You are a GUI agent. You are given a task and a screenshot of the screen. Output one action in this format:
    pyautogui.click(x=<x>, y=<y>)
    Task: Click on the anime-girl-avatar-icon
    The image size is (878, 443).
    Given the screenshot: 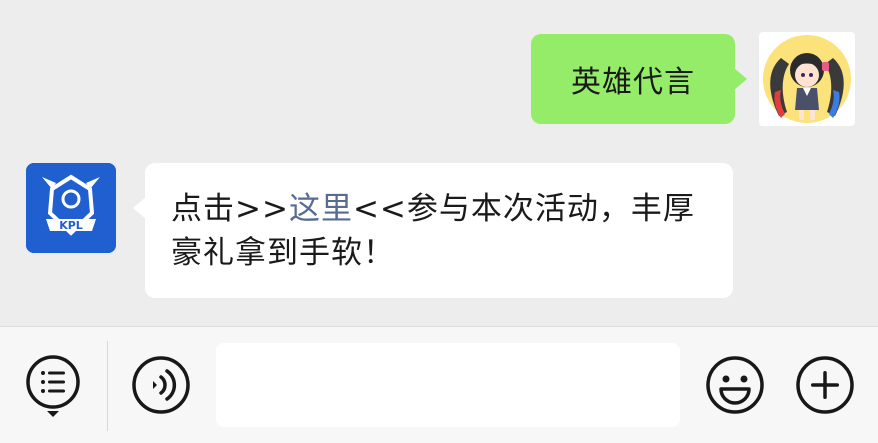 What is the action you would take?
    pyautogui.click(x=807, y=79)
    